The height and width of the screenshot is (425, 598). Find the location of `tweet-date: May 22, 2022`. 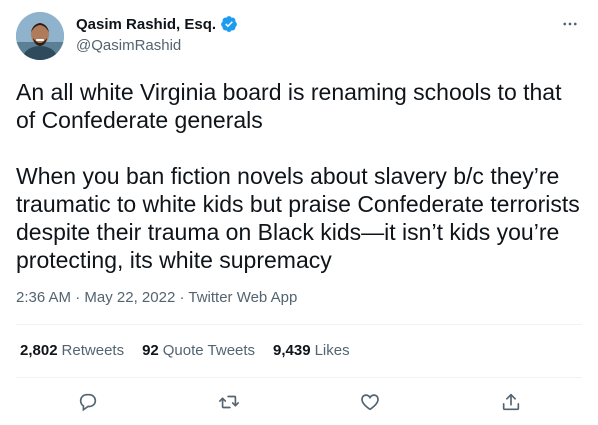

tweet-date: May 22, 2022 is located at coordinates (129, 297).